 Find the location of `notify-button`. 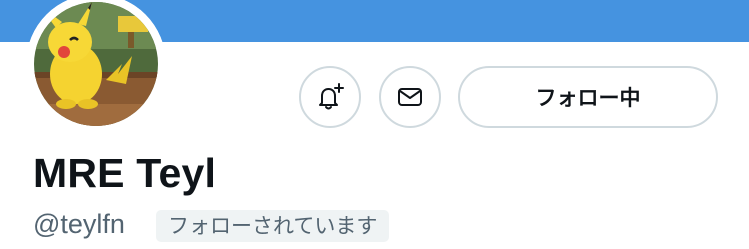

notify-button is located at coordinates (330, 97).